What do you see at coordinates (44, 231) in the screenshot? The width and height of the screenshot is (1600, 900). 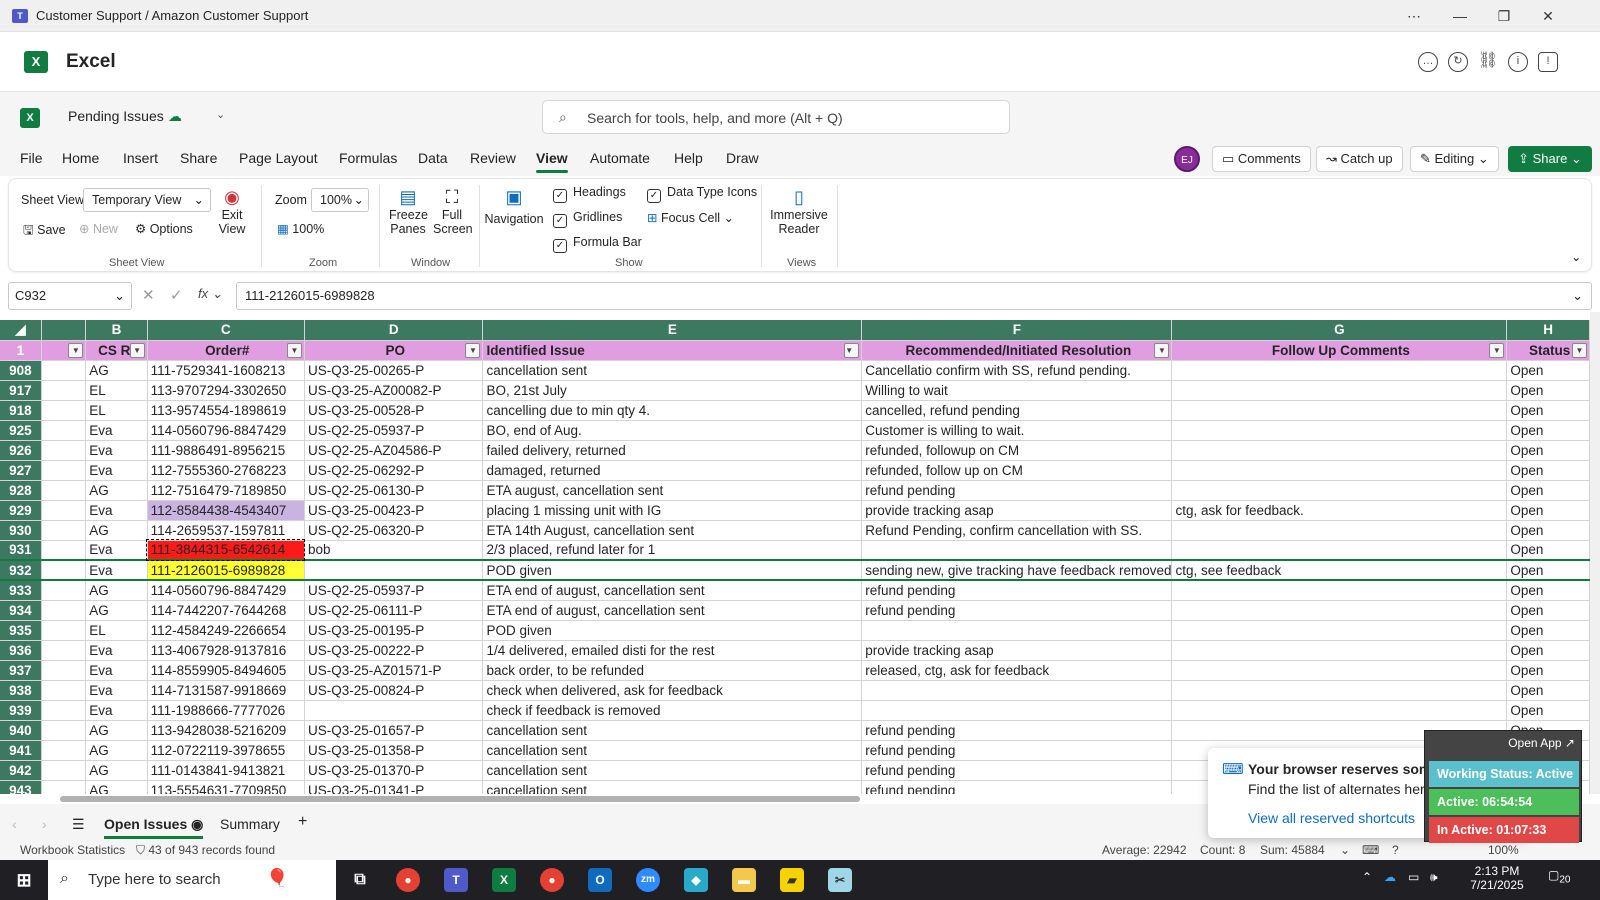 I see `save-view-button: 🖫 Save` at bounding box center [44, 231].